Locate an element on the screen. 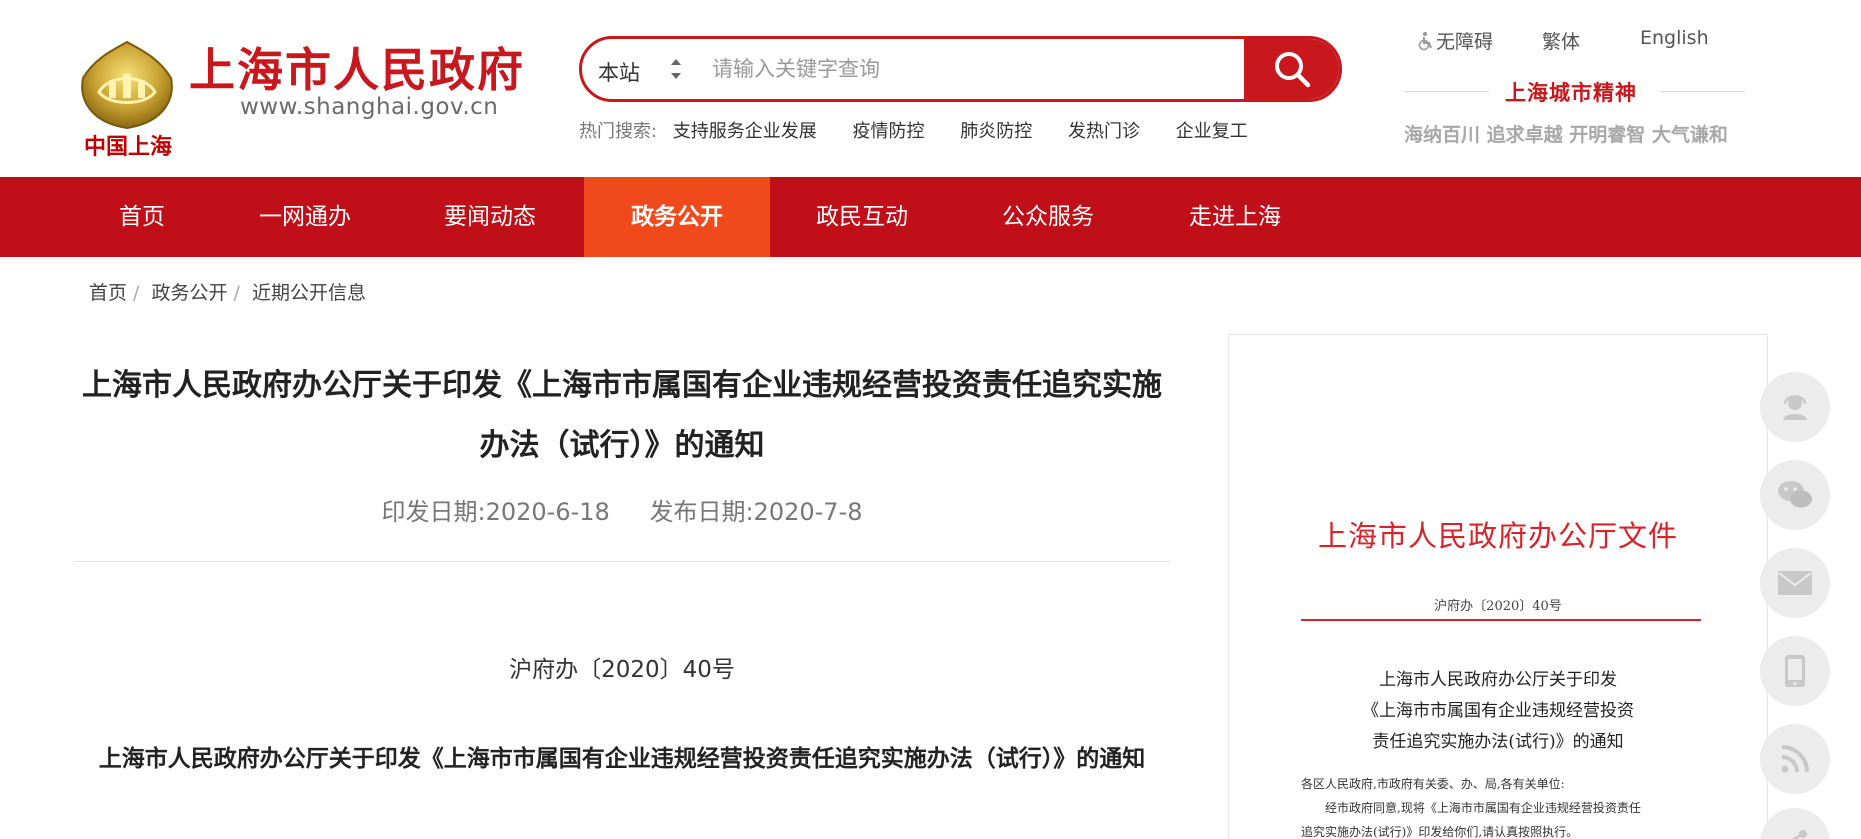 The width and height of the screenshot is (1861, 839). mobile-icon is located at coordinates (1795, 671).